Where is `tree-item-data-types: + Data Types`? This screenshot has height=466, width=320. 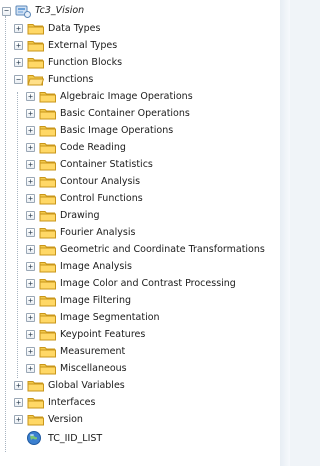 tree-item-data-types: + Data Types is located at coordinates (140, 28).